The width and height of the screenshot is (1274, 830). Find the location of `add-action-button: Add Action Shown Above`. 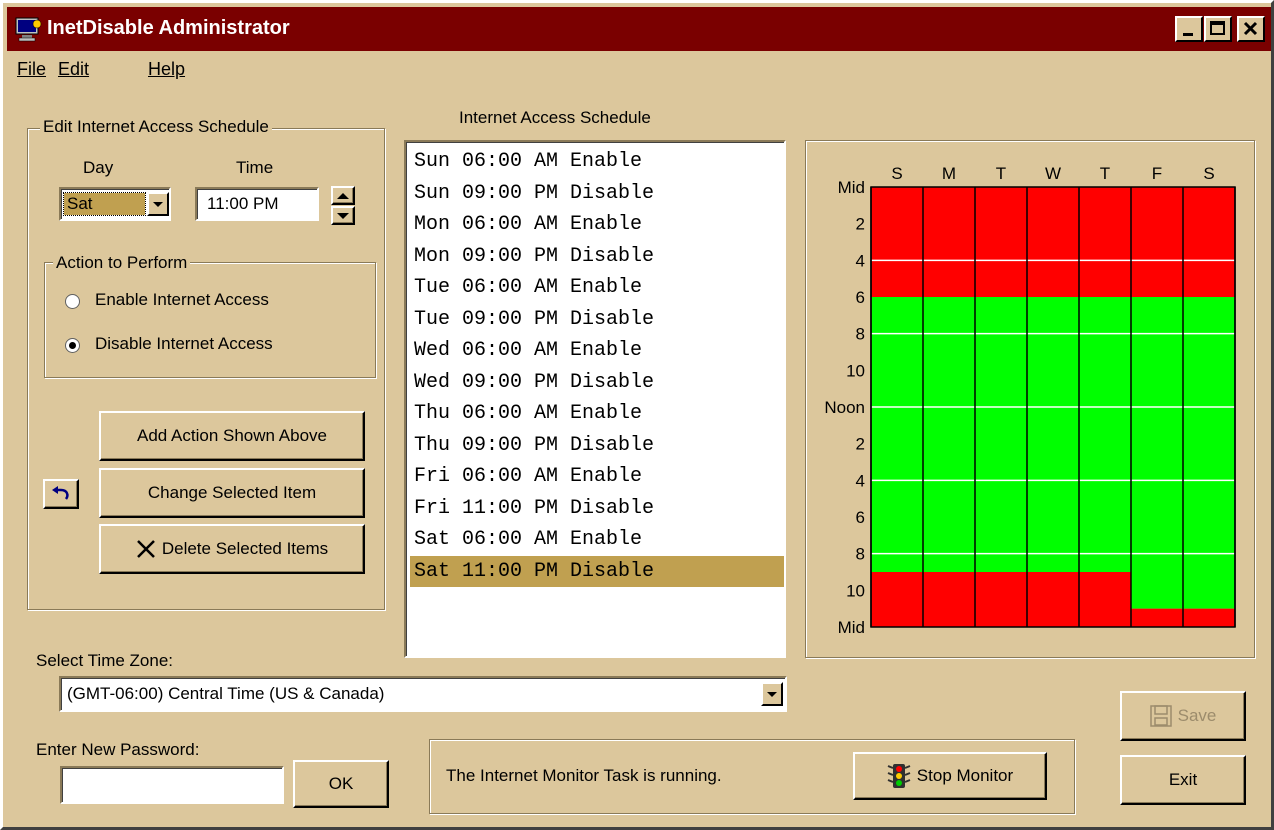

add-action-button: Add Action Shown Above is located at coordinates (232, 436).